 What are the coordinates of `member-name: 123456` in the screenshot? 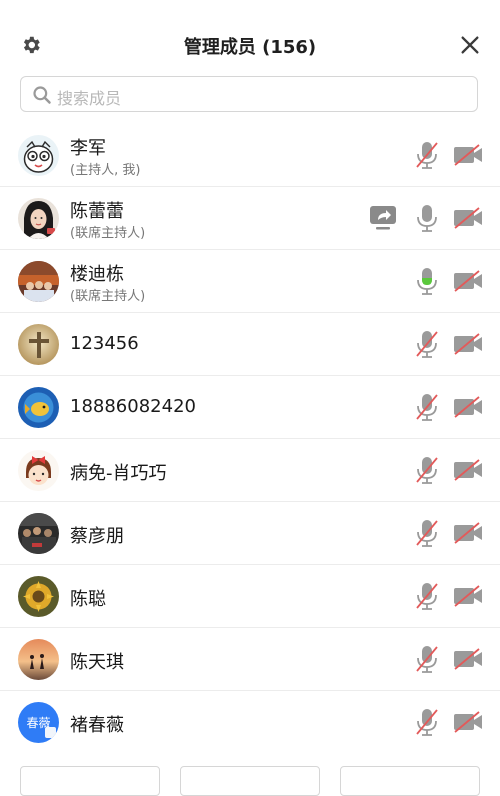 It's located at (104, 343).